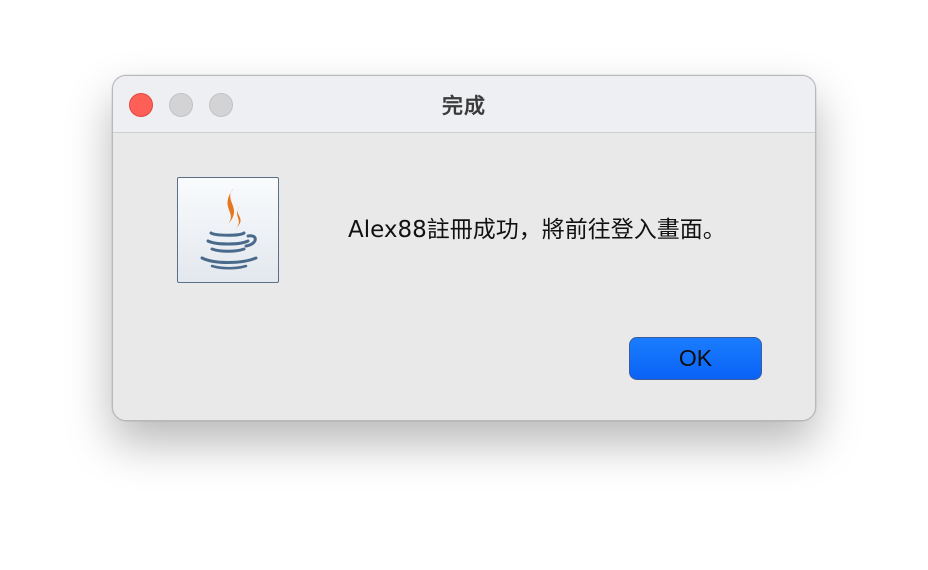  What do you see at coordinates (228, 230) in the screenshot?
I see `java-coffee-cup-icon` at bounding box center [228, 230].